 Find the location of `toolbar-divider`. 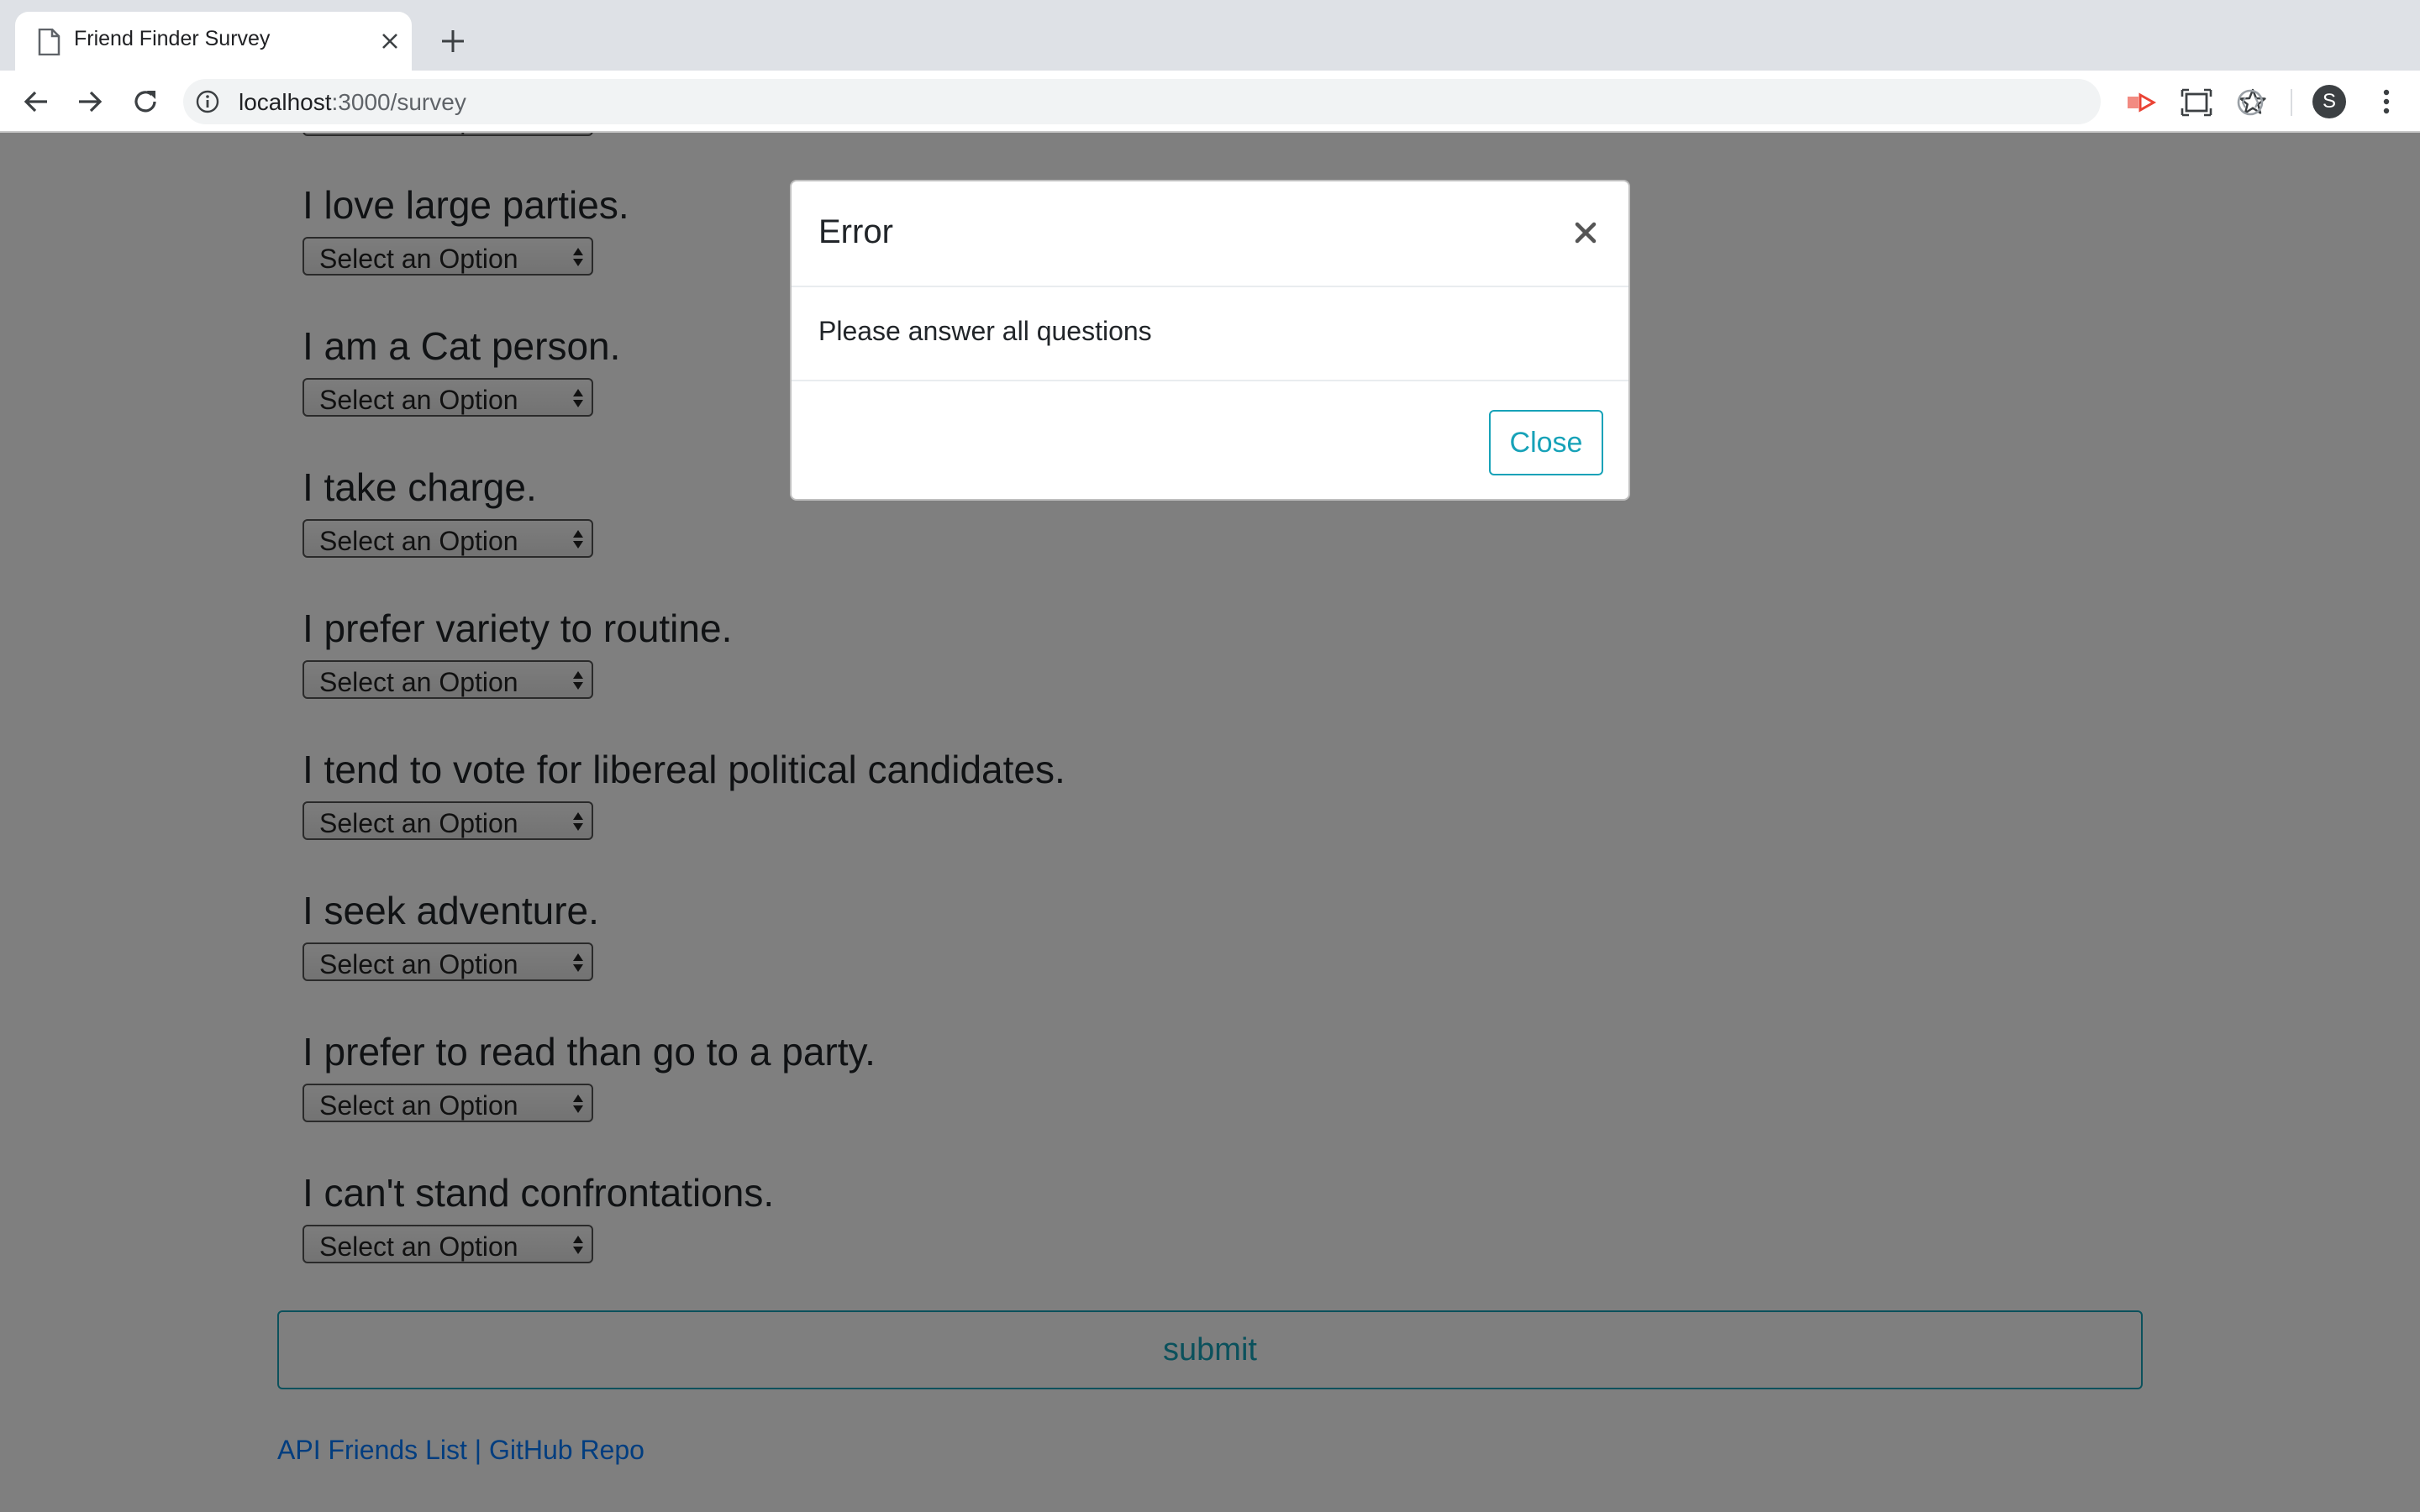

toolbar-divider is located at coordinates (2291, 102).